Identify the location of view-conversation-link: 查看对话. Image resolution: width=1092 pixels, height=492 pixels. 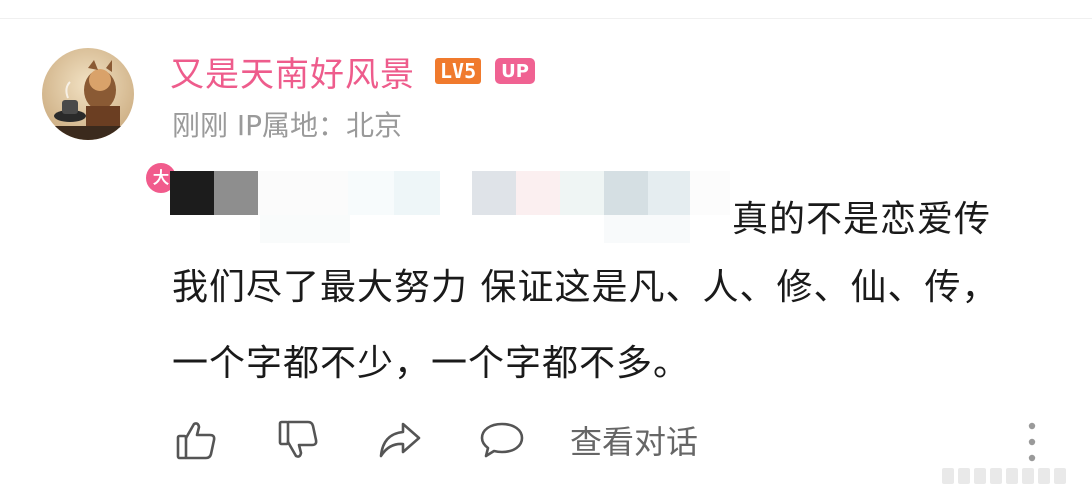
(634, 440).